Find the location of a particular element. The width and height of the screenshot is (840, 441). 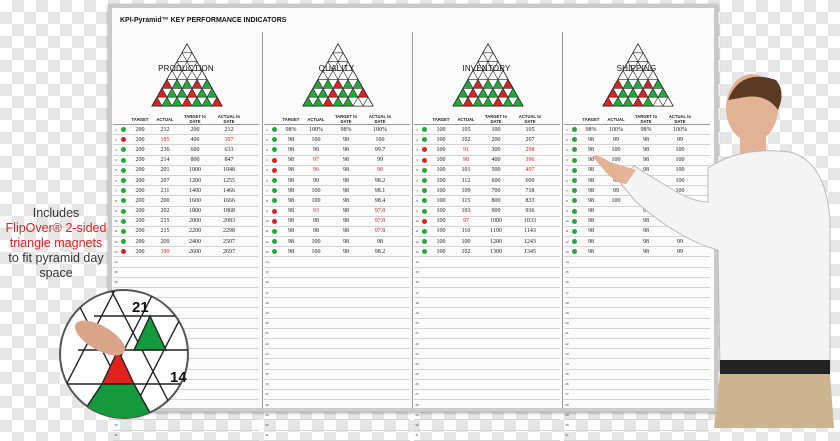

table-cell: 800 is located at coordinates (496, 200).